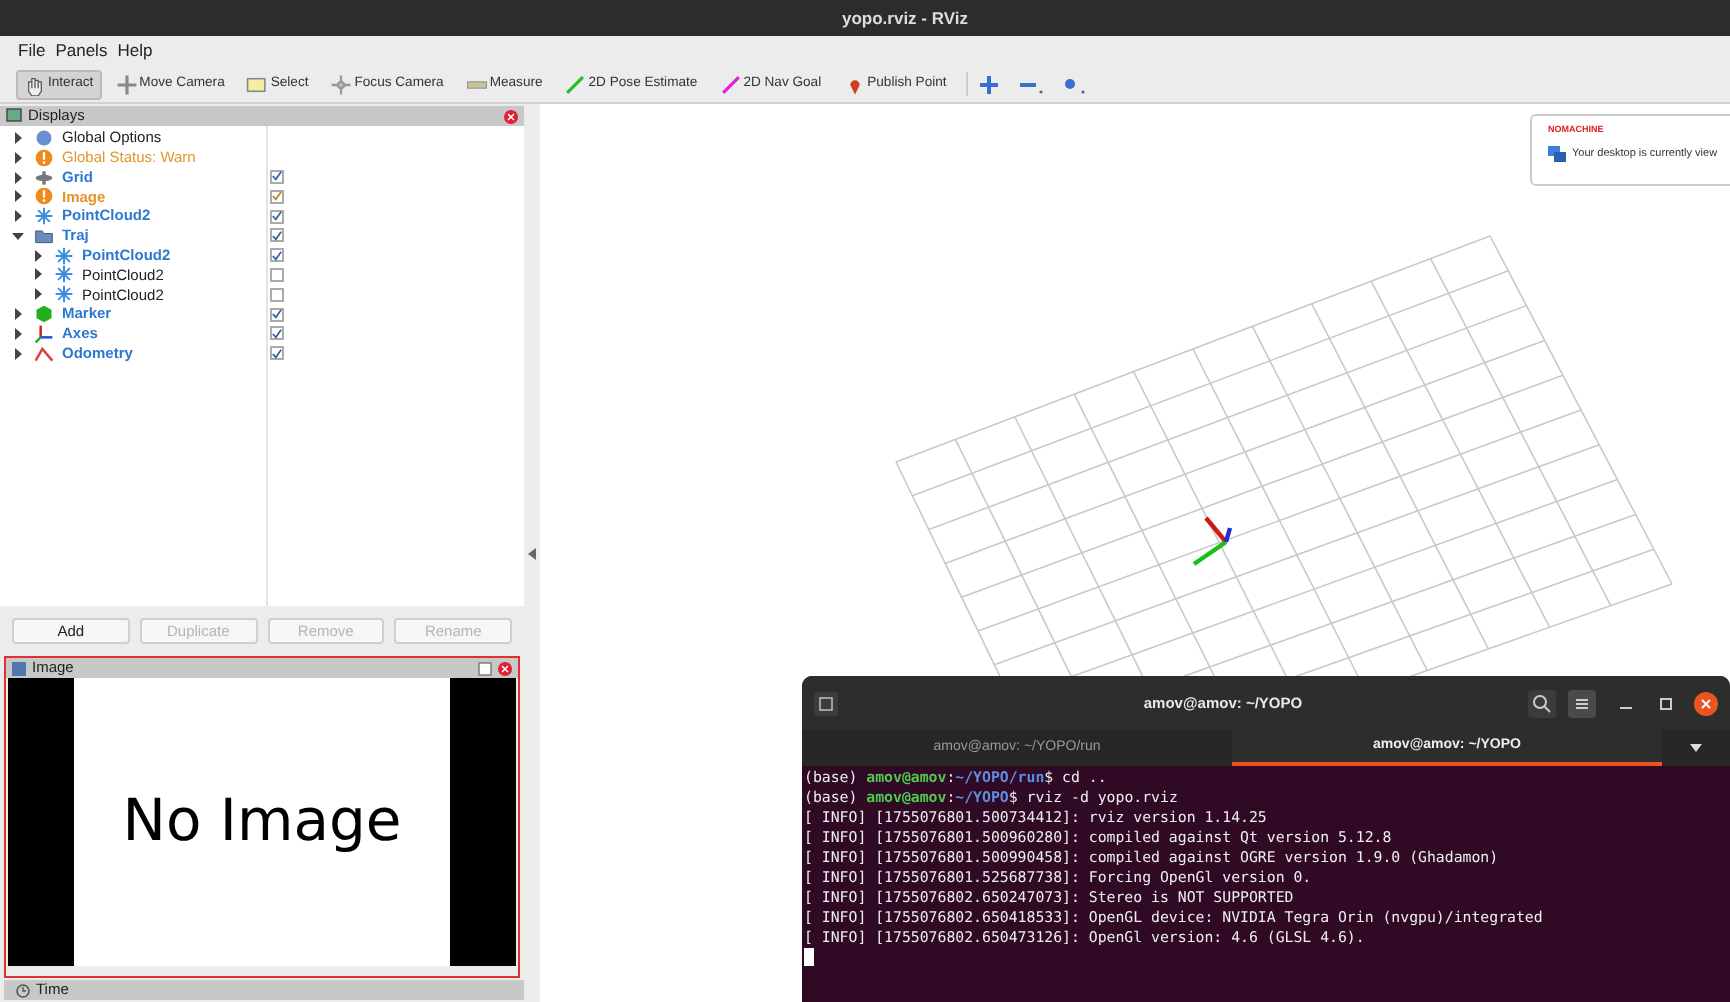  Describe the element at coordinates (1706, 703) in the screenshot. I see `close-icon` at that location.